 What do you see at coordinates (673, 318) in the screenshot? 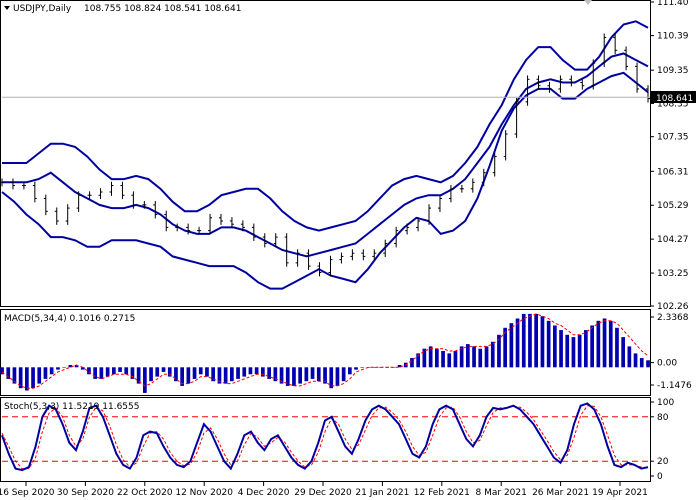
I see `macd-tick-label: 2.3368` at bounding box center [673, 318].